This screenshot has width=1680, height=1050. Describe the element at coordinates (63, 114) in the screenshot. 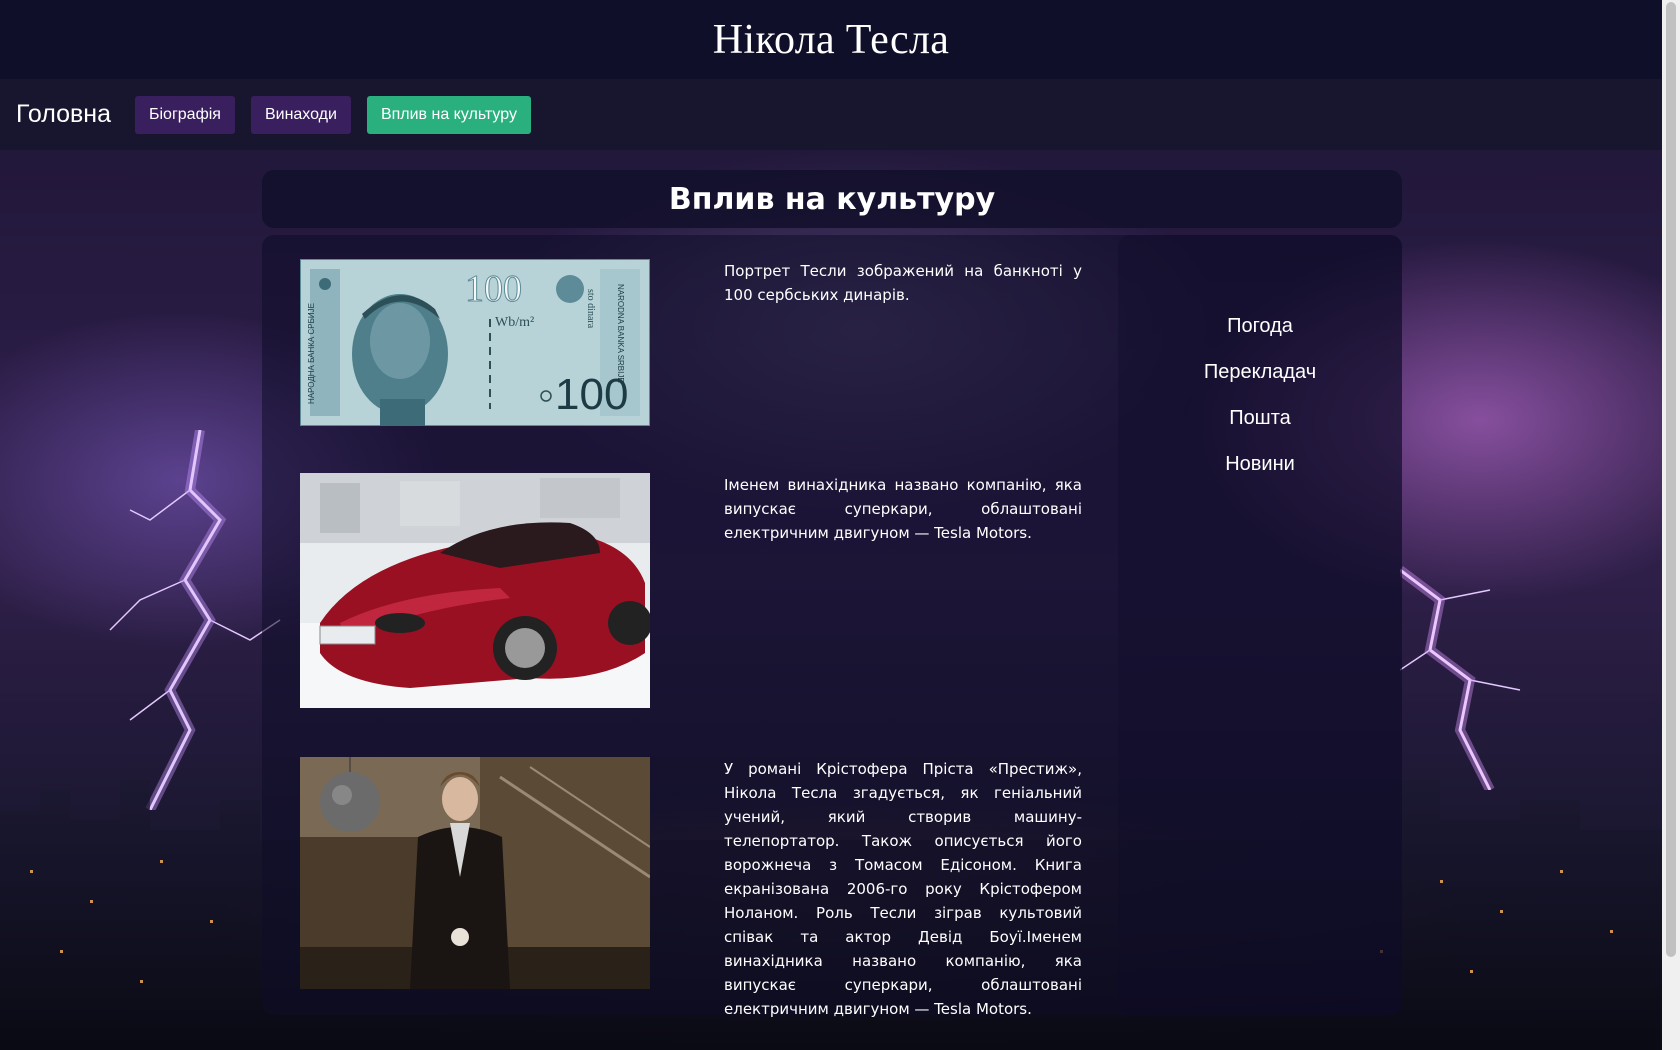

I see `nav-home-link: Головна` at that location.